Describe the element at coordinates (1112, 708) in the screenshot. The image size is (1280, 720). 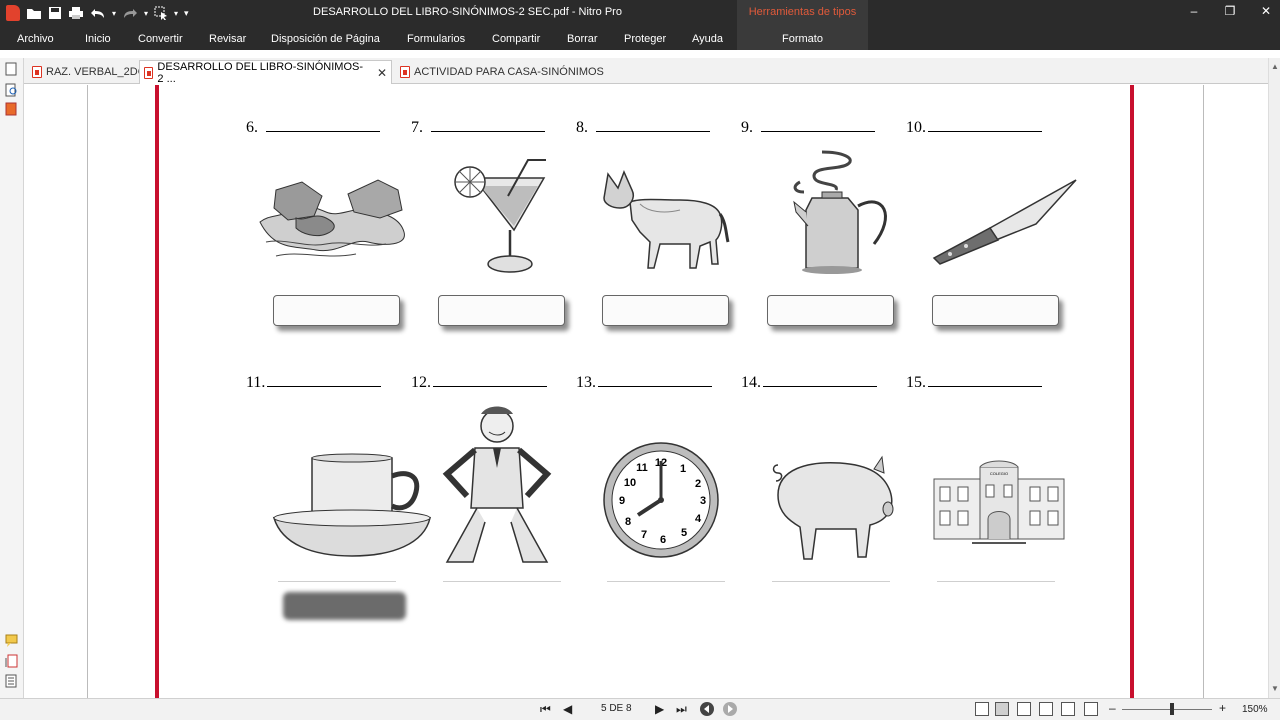
I see `zoom-out-button: –` at that location.